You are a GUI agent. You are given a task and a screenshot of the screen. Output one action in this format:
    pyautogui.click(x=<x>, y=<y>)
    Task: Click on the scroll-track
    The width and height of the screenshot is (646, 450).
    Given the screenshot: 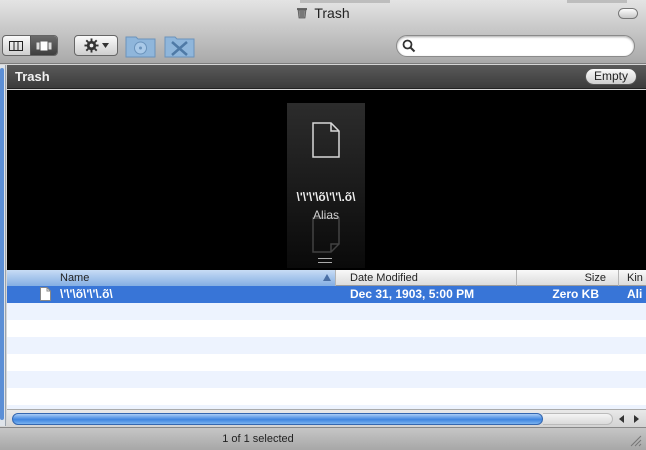 What is the action you would take?
    pyautogui.click(x=578, y=419)
    